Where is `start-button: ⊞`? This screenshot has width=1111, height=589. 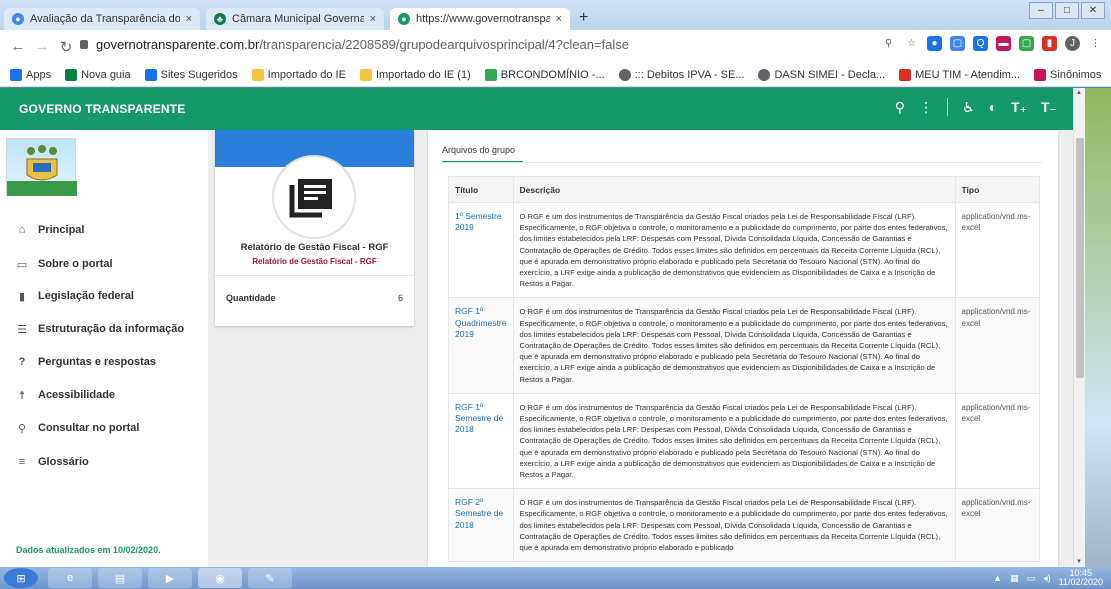 start-button: ⊞ is located at coordinates (21, 578).